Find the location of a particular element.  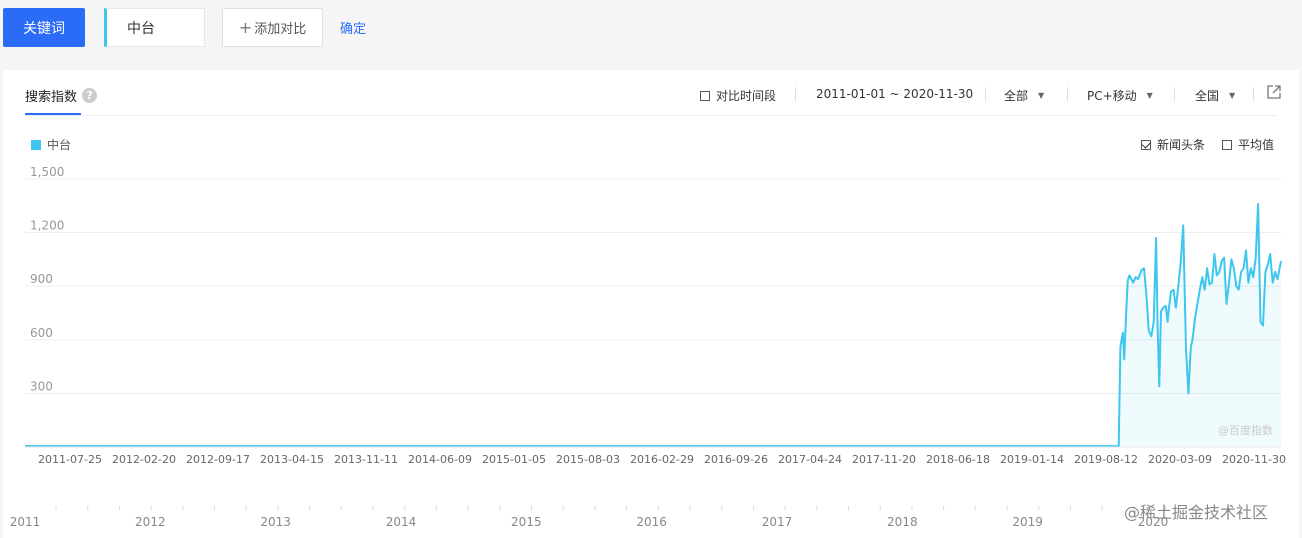

x-tick-label: 2019-01-14 is located at coordinates (1032, 459).